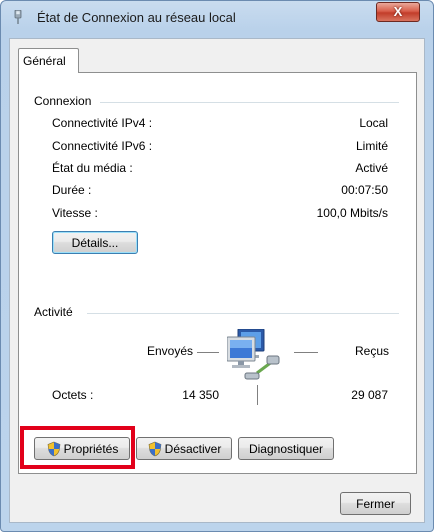 The image size is (434, 532). Describe the element at coordinates (77, 447) in the screenshot. I see `properties-highlight-box` at that location.